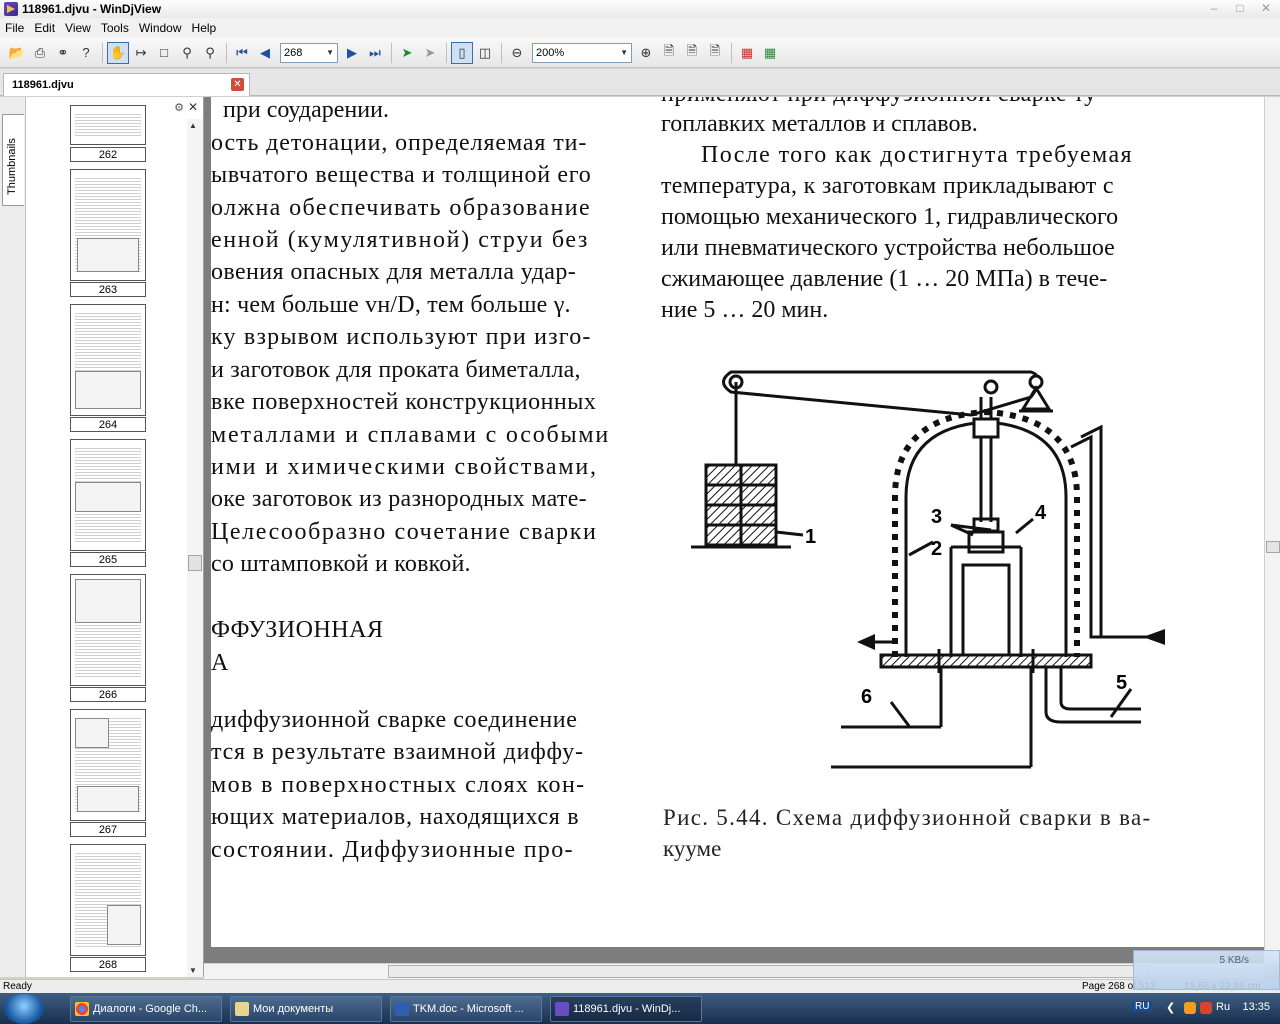 This screenshot has width=1280, height=1024. What do you see at coordinates (204, 28) in the screenshot?
I see `menu-help: Help` at bounding box center [204, 28].